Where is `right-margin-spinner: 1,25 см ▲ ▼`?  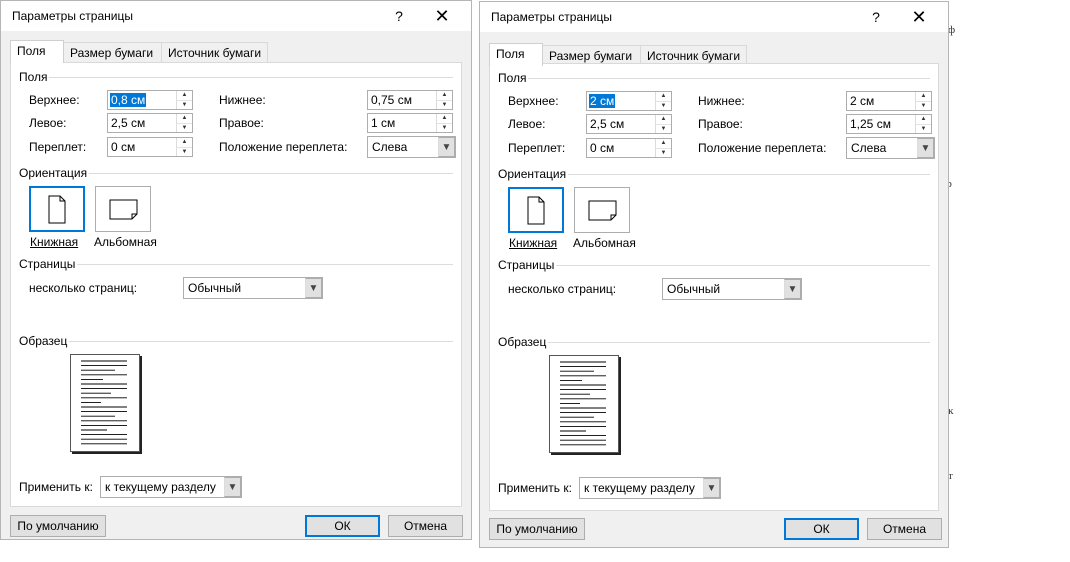 right-margin-spinner: 1,25 см ▲ ▼ is located at coordinates (889, 124).